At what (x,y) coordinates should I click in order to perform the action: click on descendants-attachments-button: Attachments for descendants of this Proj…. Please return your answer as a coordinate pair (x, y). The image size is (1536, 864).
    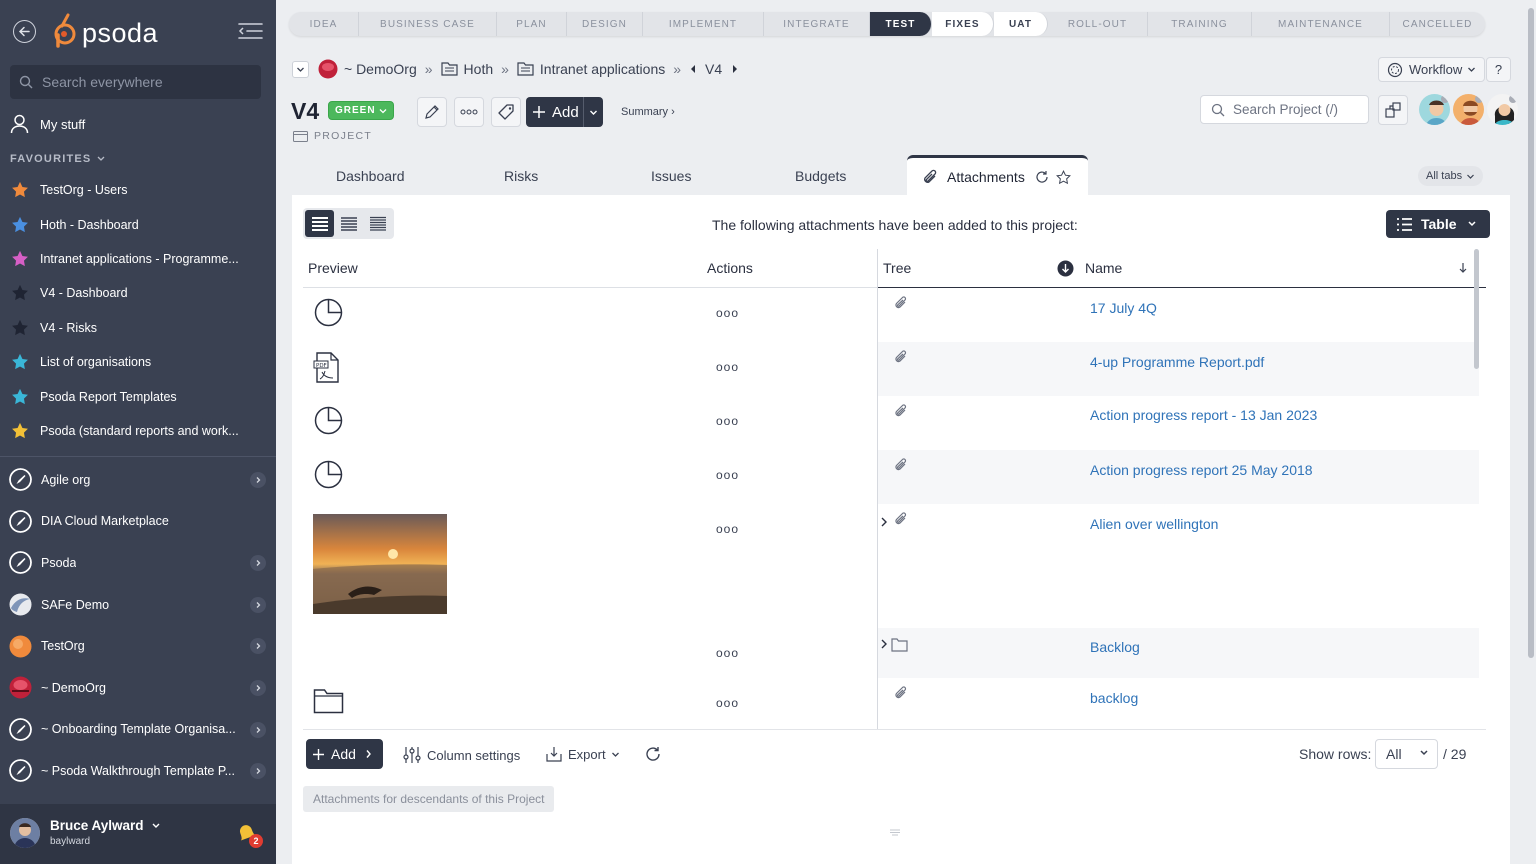
    Looking at the image, I should click on (429, 799).